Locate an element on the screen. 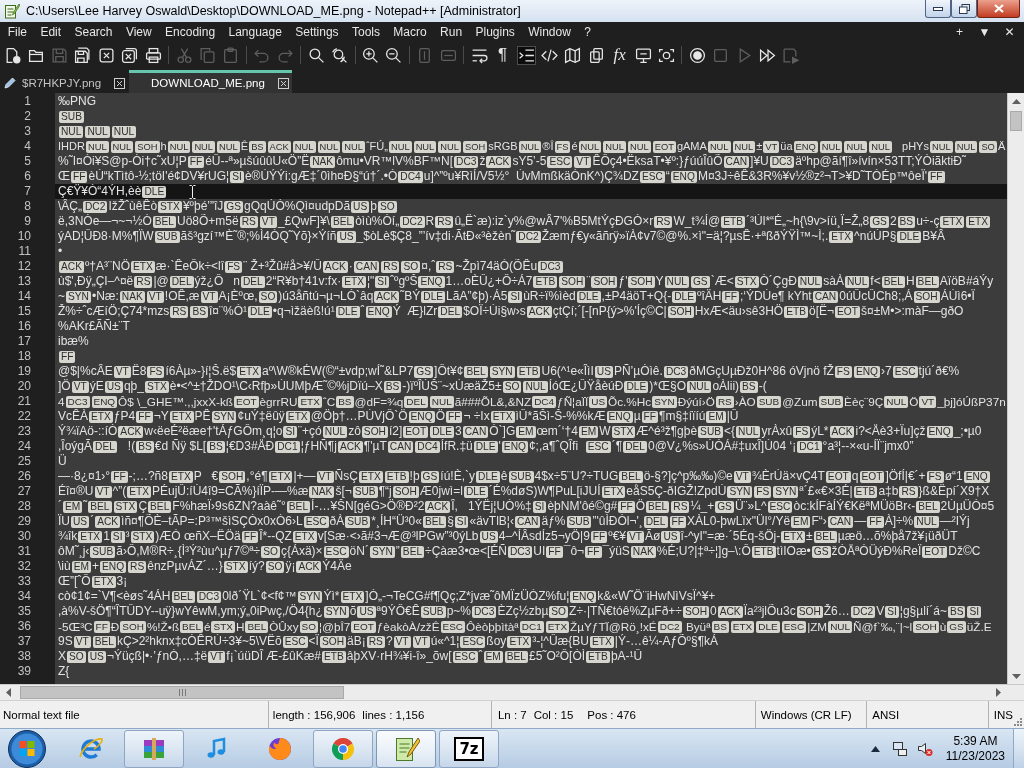  new-tab-button: + is located at coordinates (959, 32).